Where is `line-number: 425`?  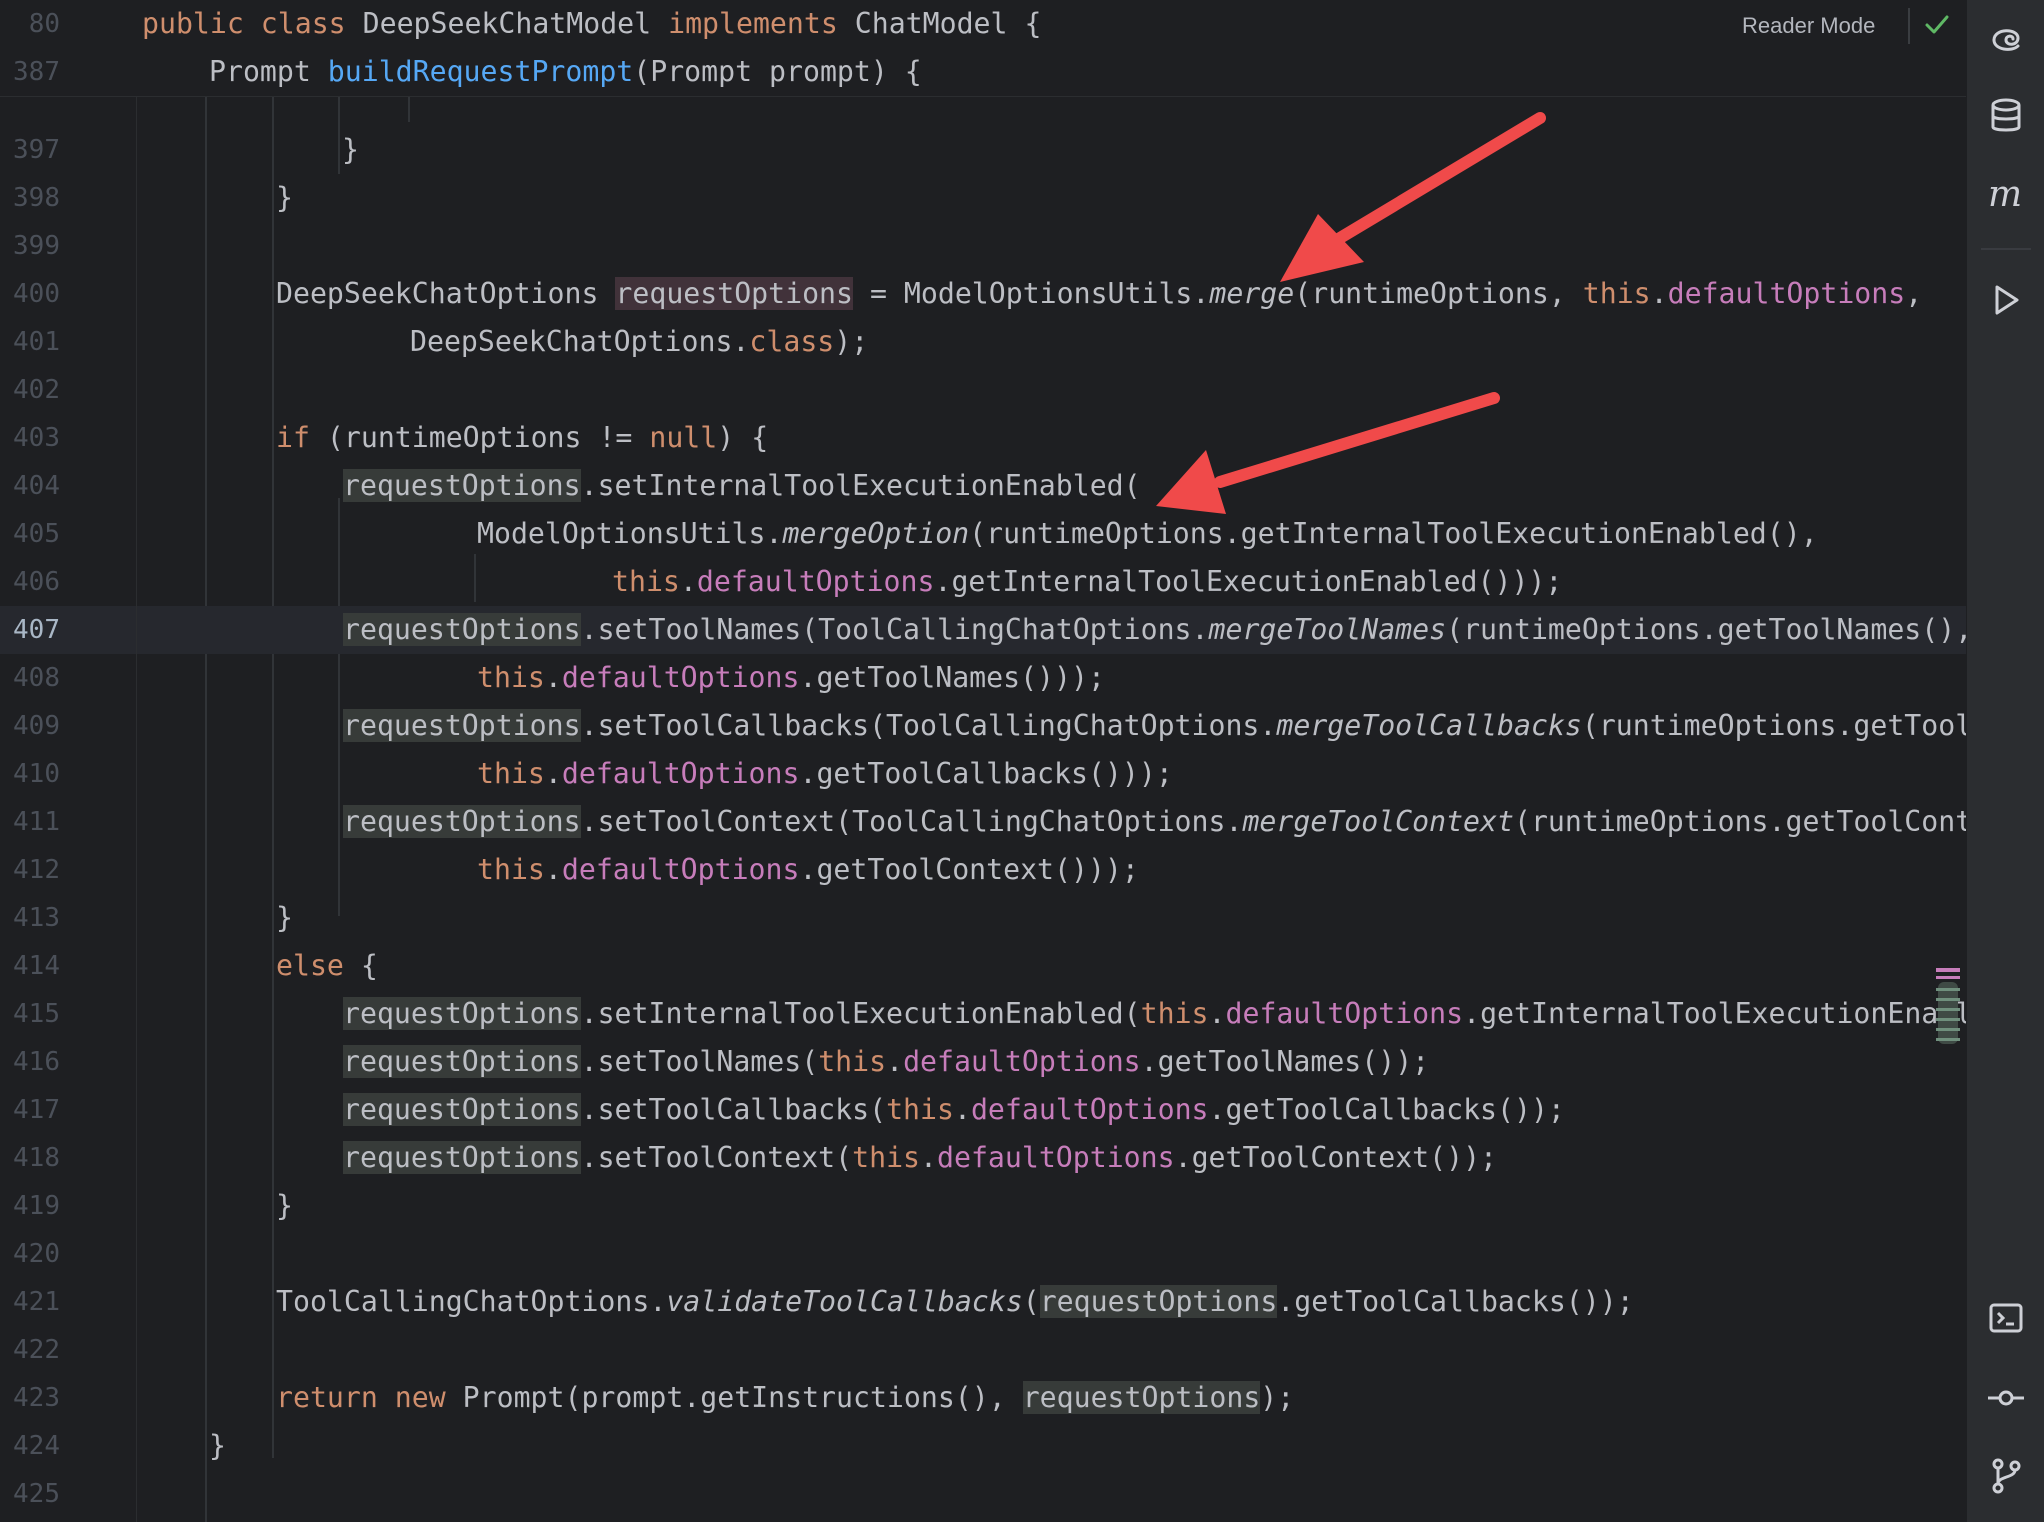
line-number: 425 is located at coordinates (36, 1494).